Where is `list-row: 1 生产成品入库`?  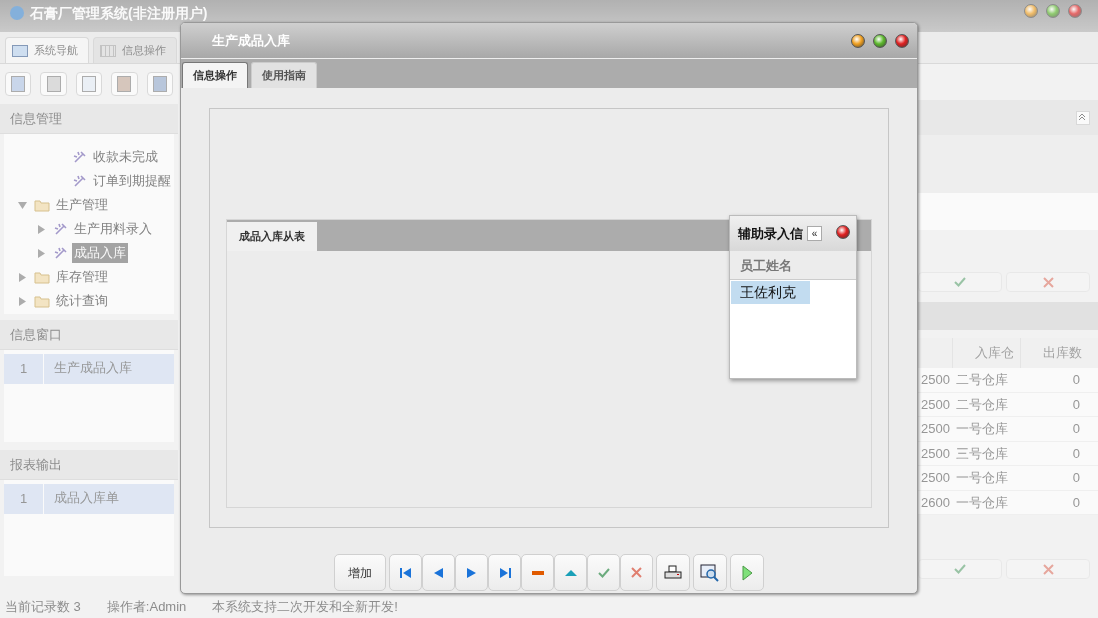
list-row: 1 生产成品入库 is located at coordinates (89, 369).